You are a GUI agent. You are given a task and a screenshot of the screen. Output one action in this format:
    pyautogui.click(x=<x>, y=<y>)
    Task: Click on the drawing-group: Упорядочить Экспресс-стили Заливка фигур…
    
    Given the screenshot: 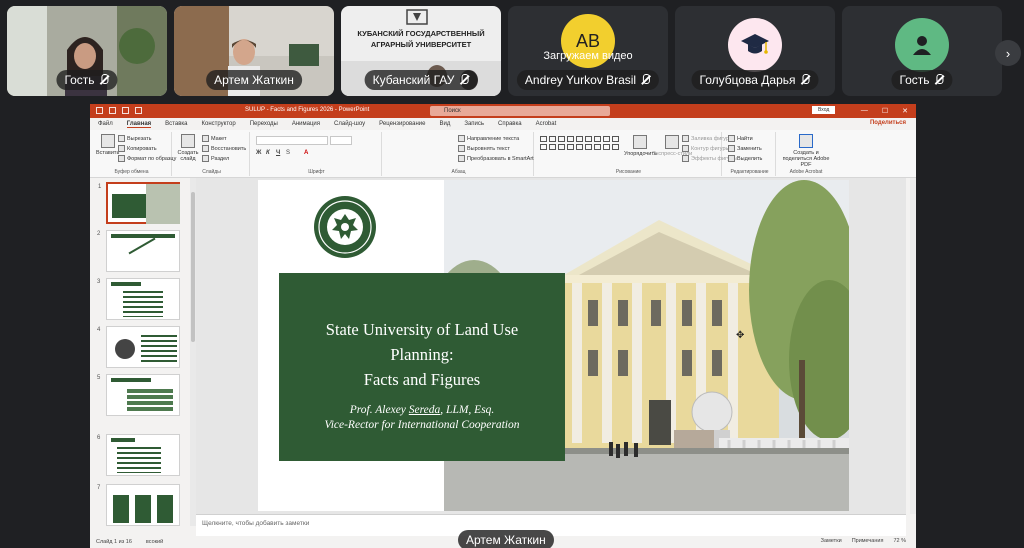 What is the action you would take?
    pyautogui.click(x=636, y=154)
    